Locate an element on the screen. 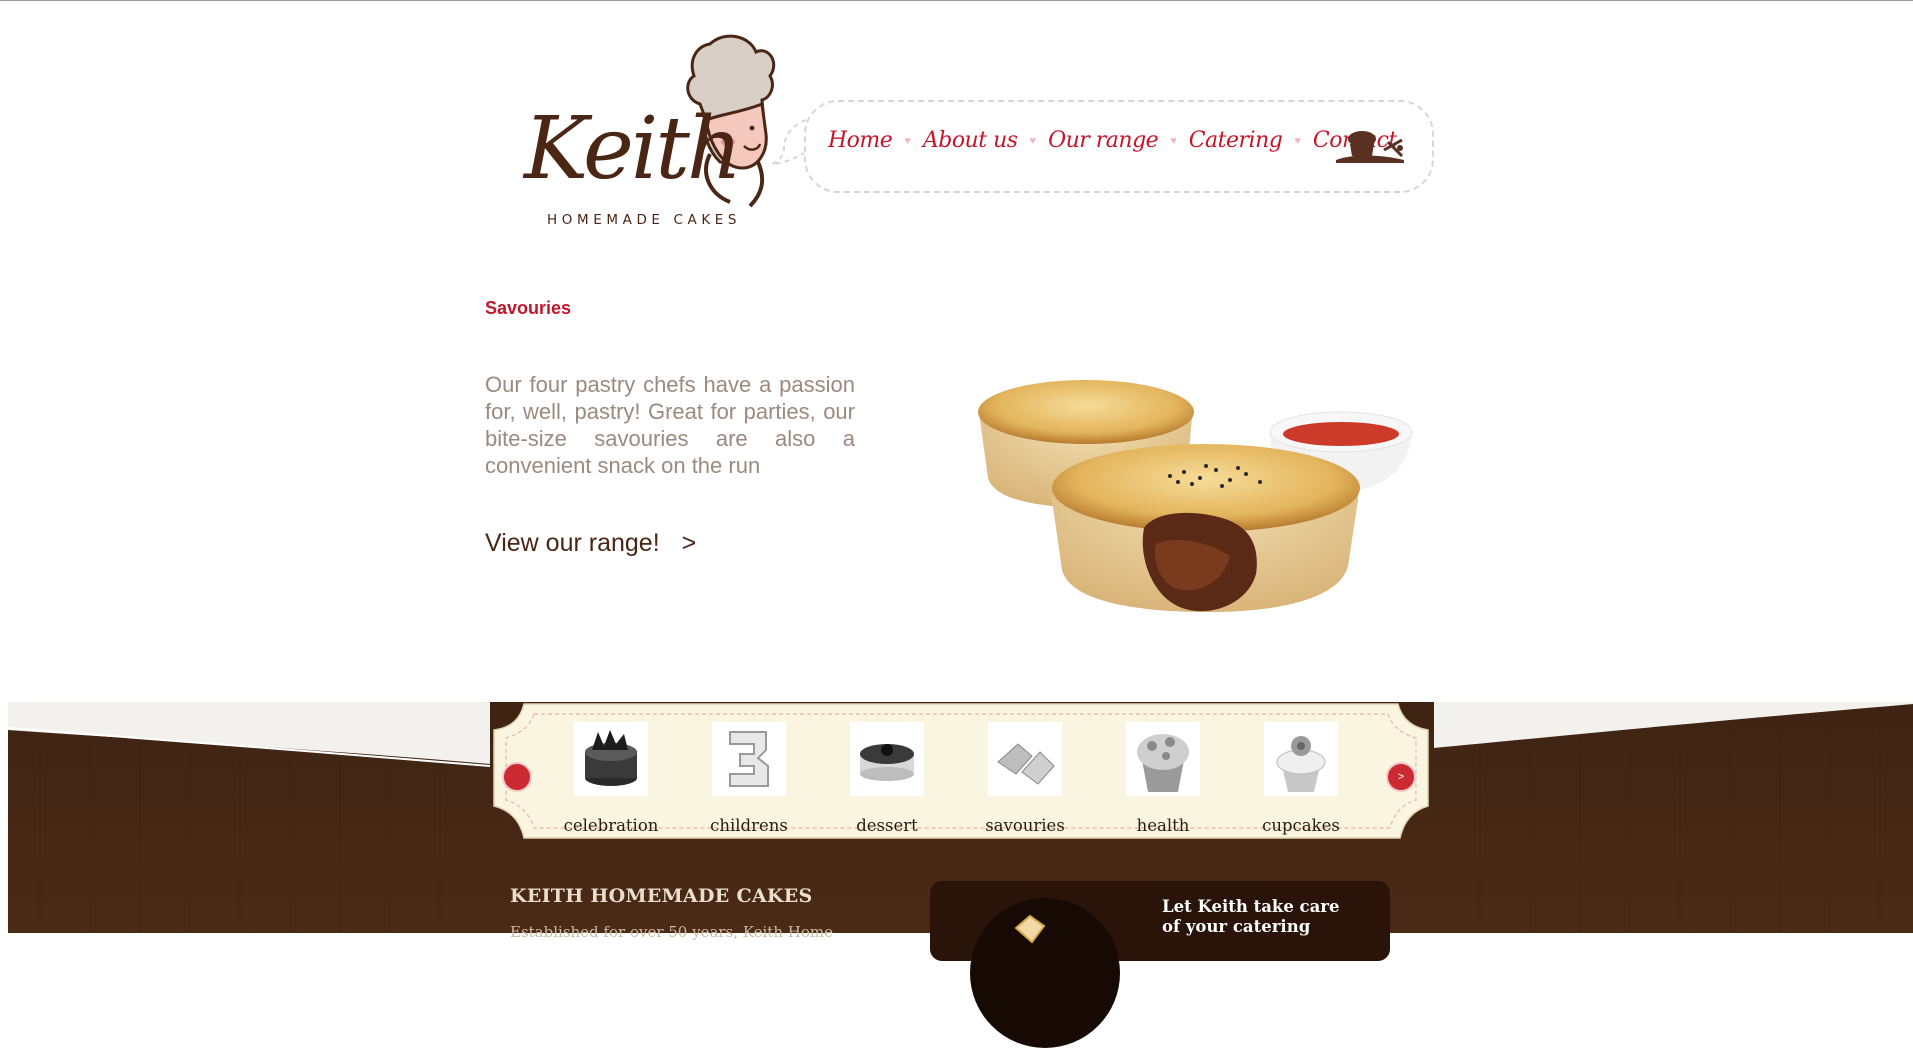 Image resolution: width=1913 pixels, height=1048 pixels. nav-about-us: About us is located at coordinates (970, 140).